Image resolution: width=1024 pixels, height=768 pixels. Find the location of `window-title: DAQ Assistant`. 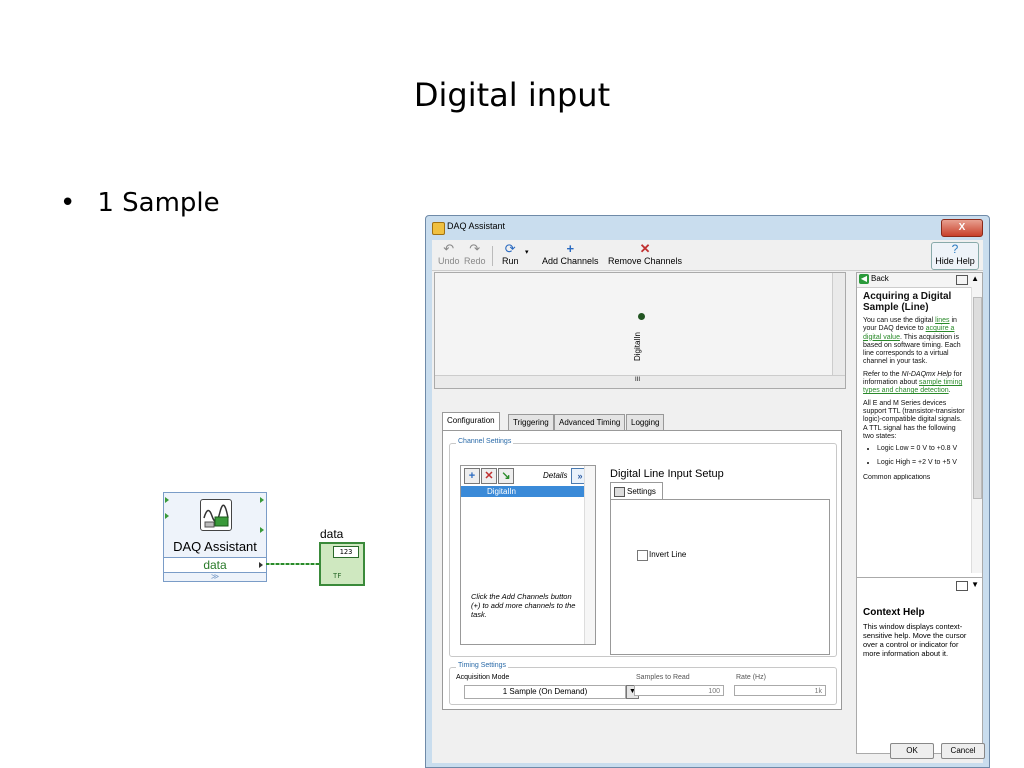

window-title: DAQ Assistant is located at coordinates (476, 226).